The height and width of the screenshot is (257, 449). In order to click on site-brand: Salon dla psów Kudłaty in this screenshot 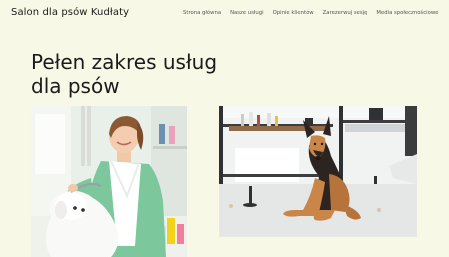, I will do `click(70, 12)`.